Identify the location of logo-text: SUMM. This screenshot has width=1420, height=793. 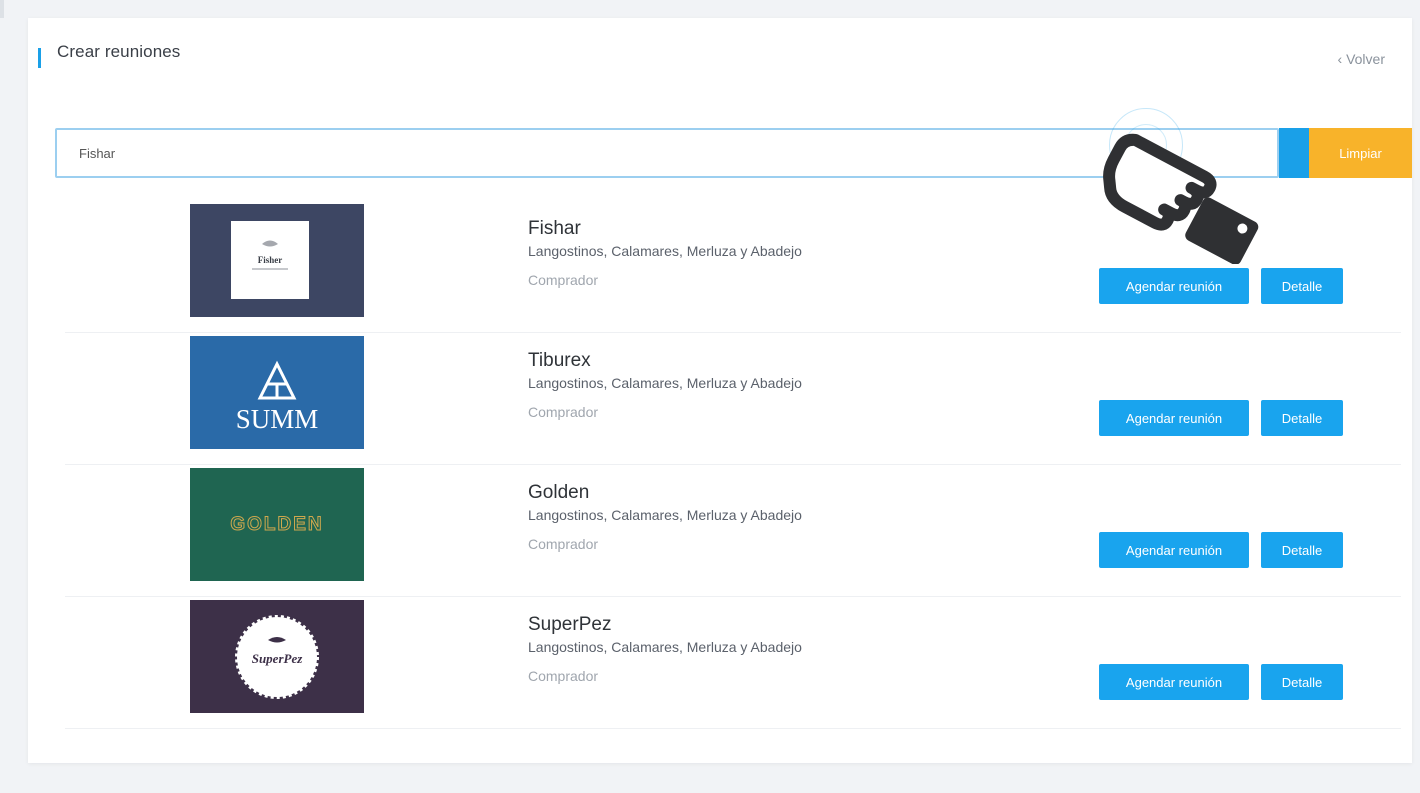
(277, 419).